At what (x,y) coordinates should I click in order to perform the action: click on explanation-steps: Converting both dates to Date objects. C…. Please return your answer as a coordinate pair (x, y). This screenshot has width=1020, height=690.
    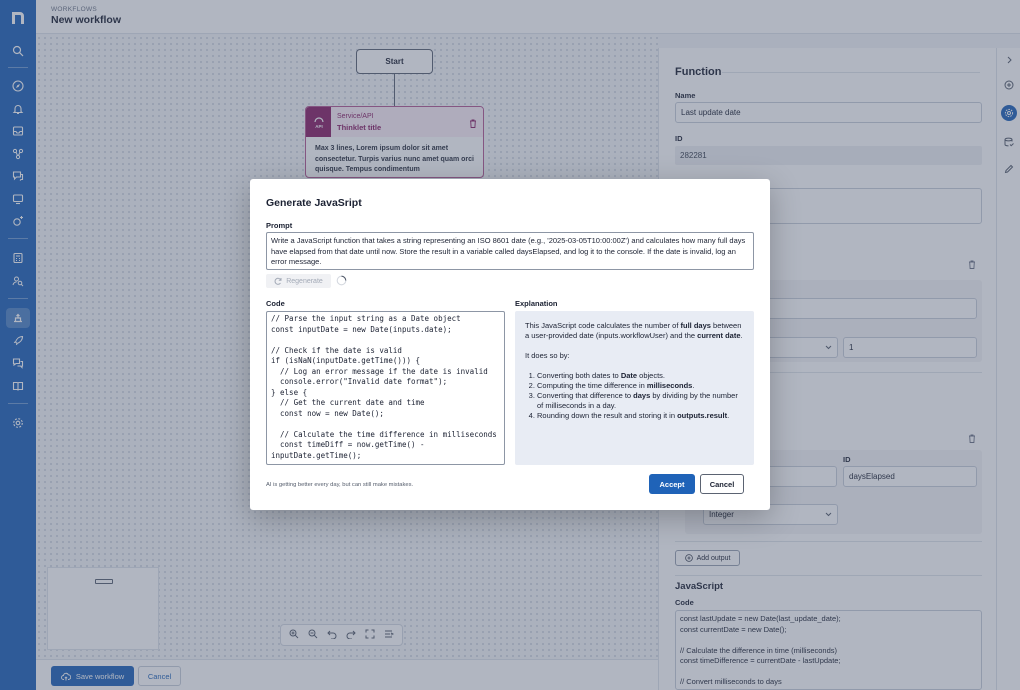
    Looking at the image, I should click on (634, 396).